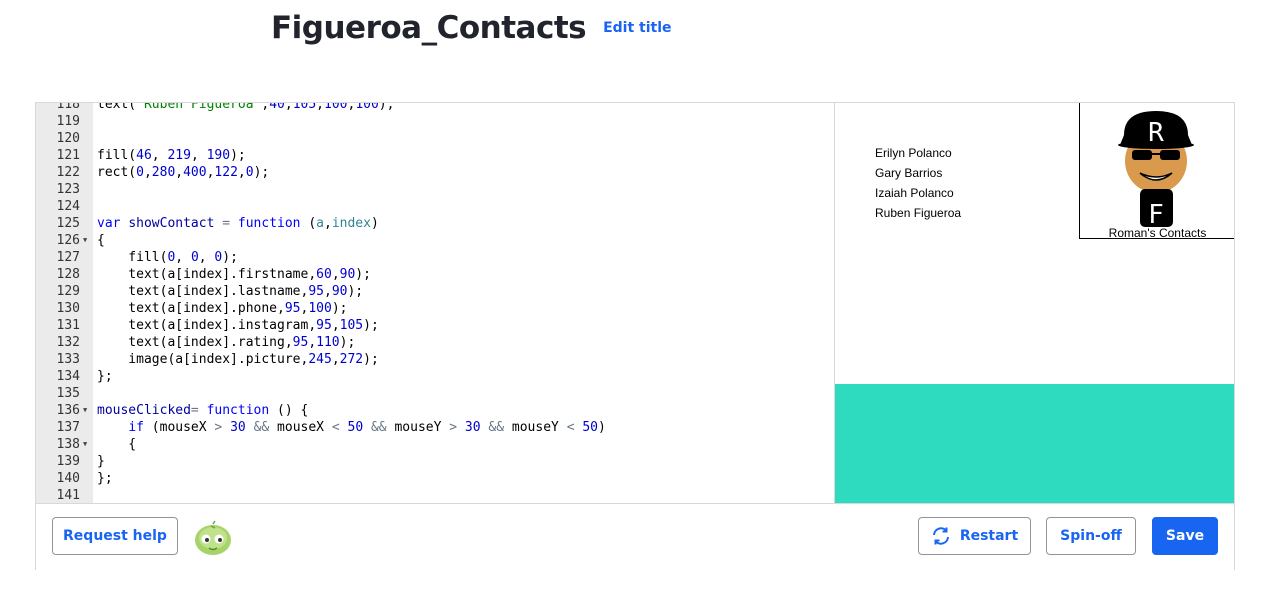  Describe the element at coordinates (914, 193) in the screenshot. I see `contact-name: Izaiah Polanco` at that location.